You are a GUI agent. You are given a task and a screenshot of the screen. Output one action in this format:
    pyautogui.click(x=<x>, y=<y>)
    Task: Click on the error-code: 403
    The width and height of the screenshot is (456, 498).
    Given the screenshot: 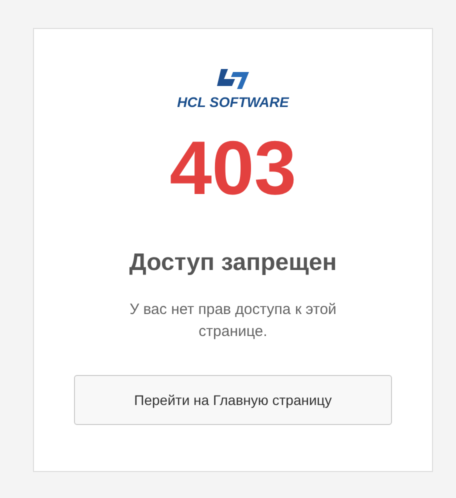 What is the action you would take?
    pyautogui.click(x=233, y=169)
    